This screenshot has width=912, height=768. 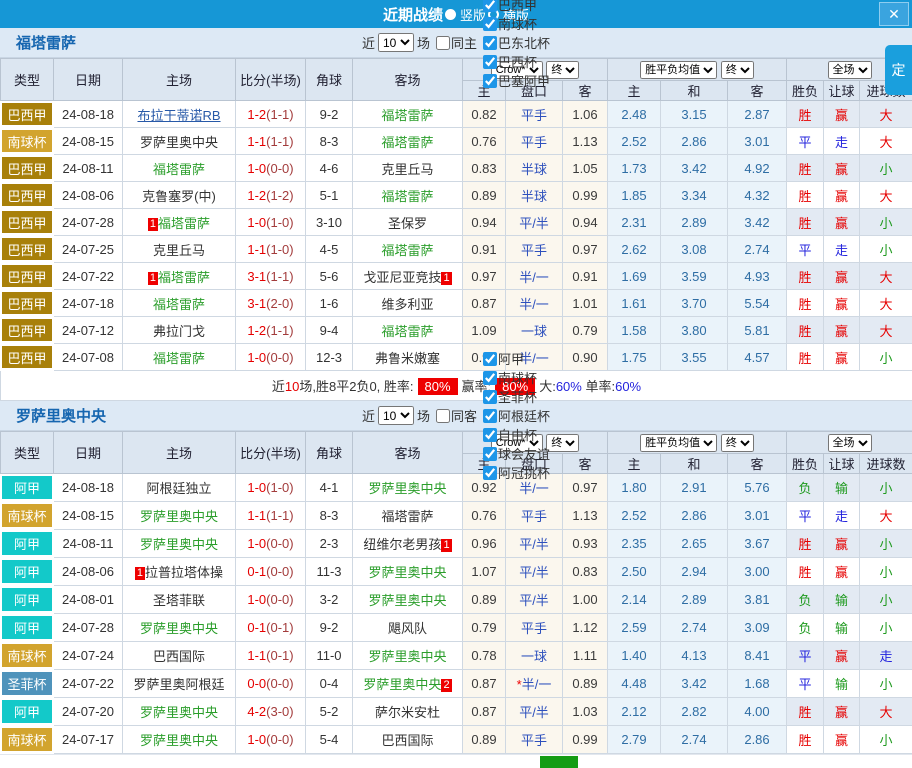 I want to click on league-checkbox: 球会友谊, so click(x=515, y=453).